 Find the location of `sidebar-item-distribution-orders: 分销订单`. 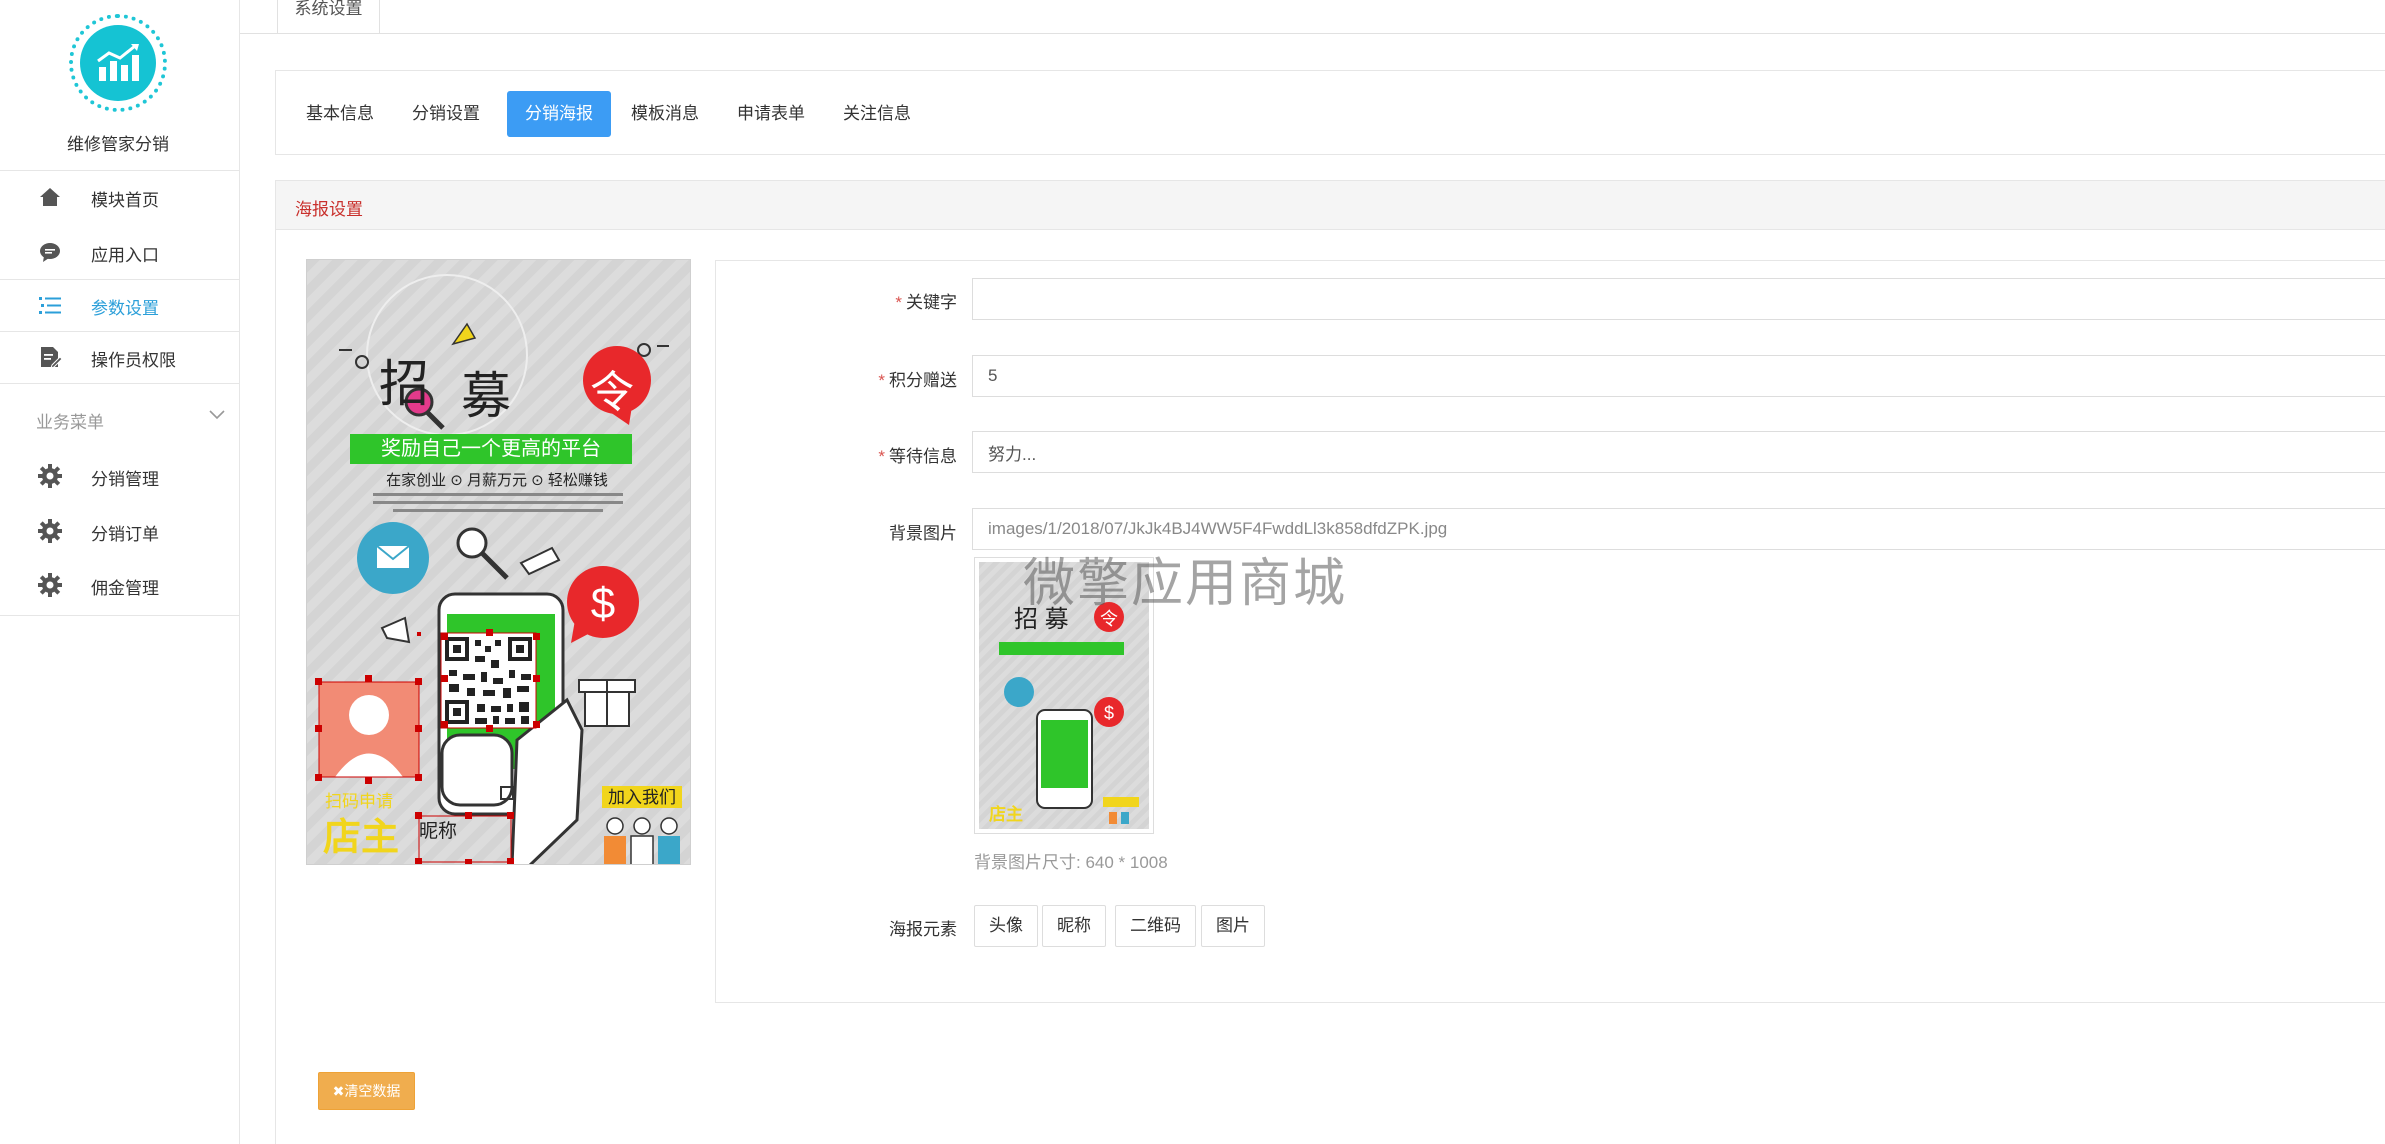

sidebar-item-distribution-orders: 分销订单 is located at coordinates (120, 531).